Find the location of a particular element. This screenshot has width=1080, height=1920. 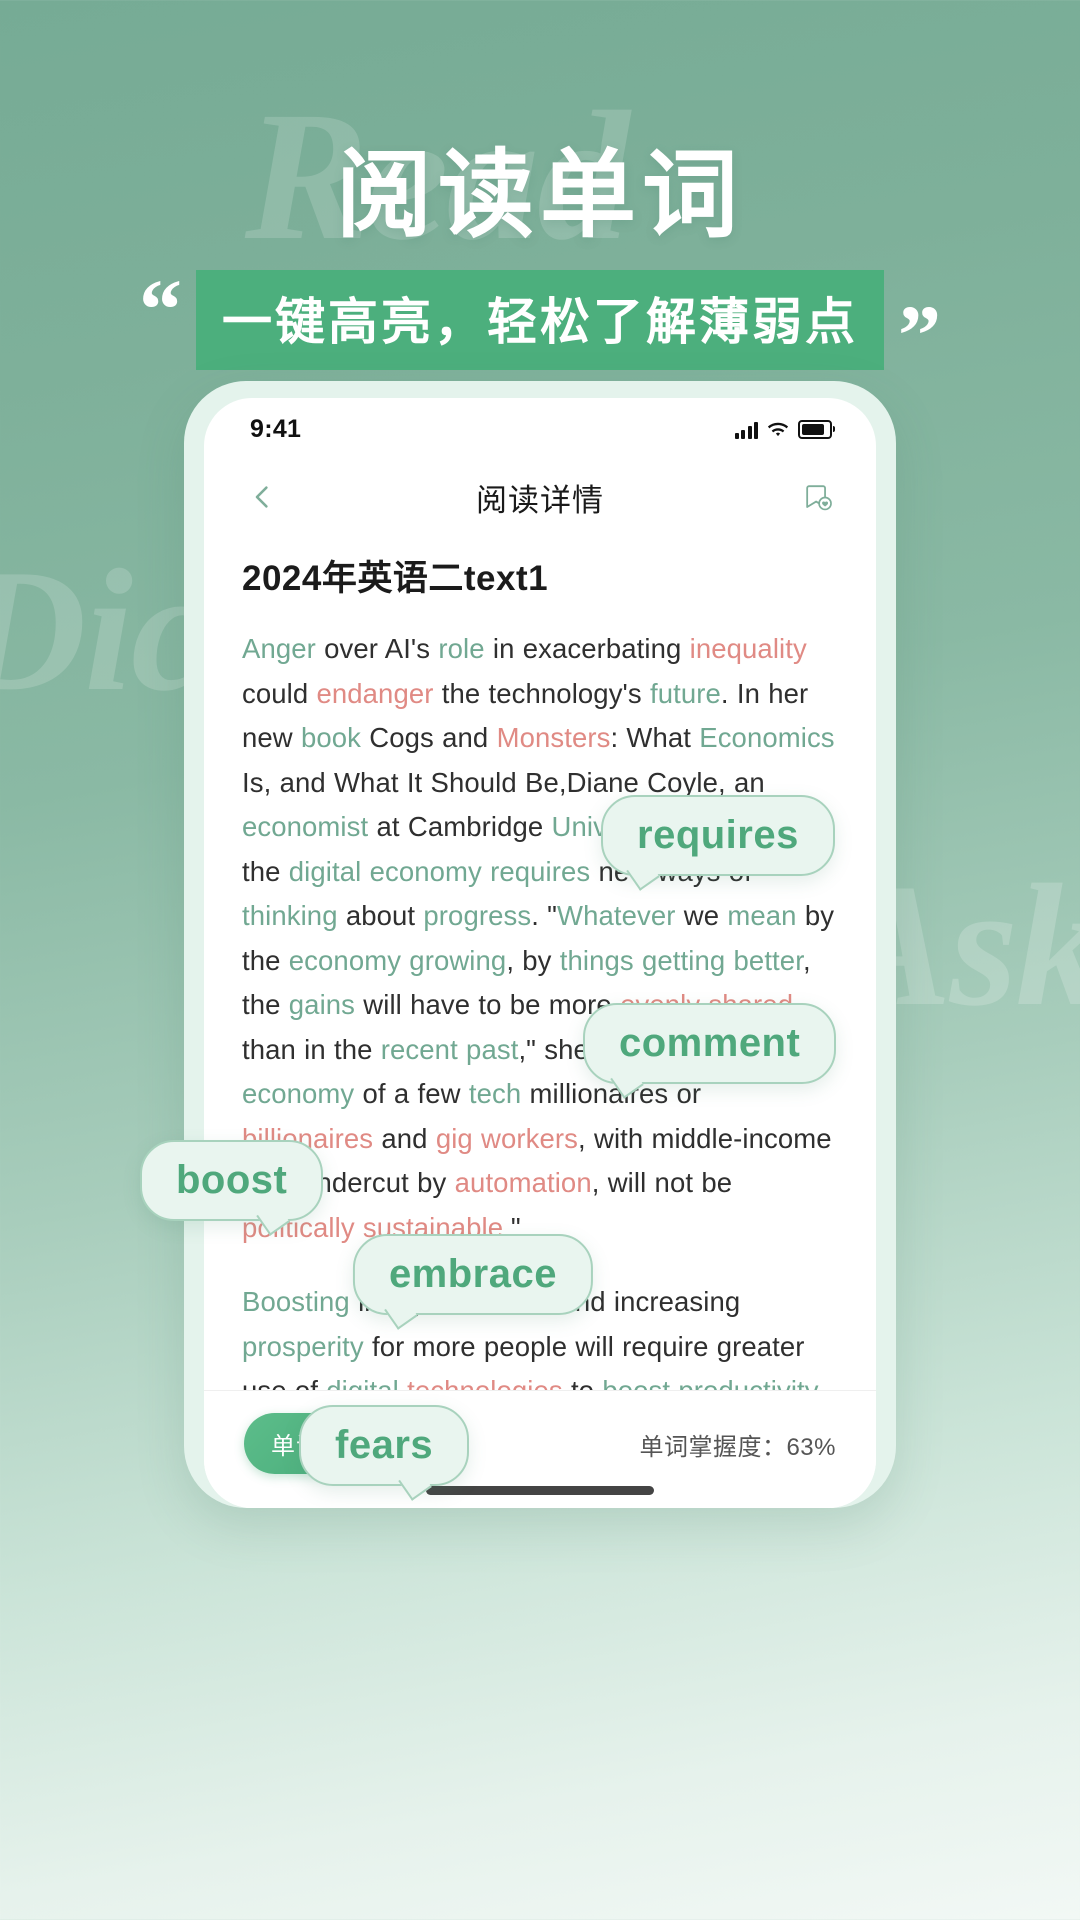

highlighted-word-green: progress is located at coordinates (477, 915).